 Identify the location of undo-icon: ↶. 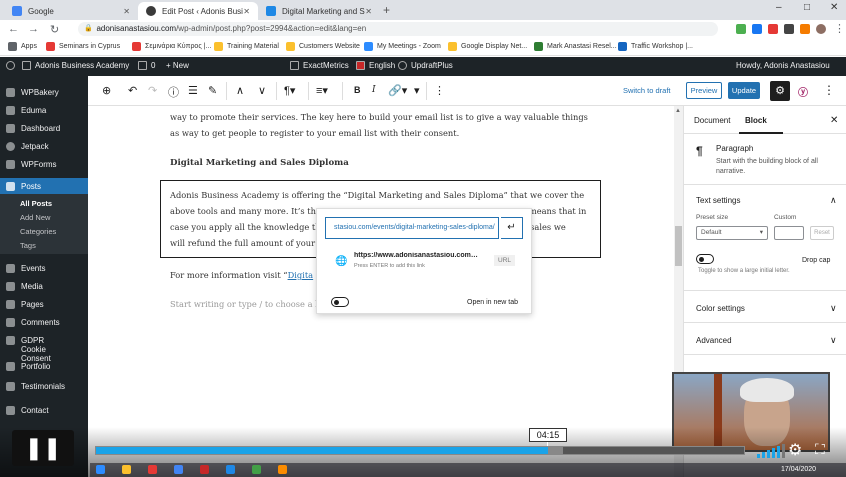
(132, 90).